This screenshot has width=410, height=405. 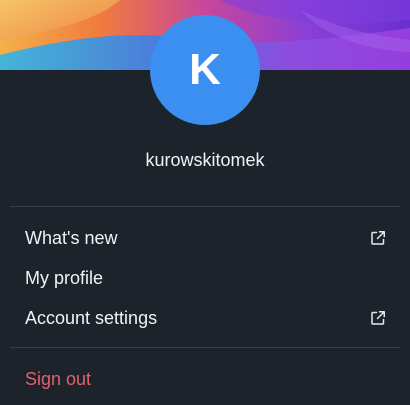 I want to click on avatar-initial: K, so click(x=205, y=69).